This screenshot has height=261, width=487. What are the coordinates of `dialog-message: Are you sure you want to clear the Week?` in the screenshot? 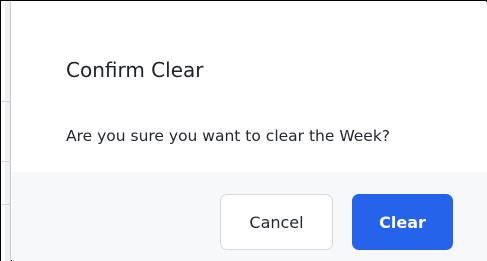 It's located at (228, 136).